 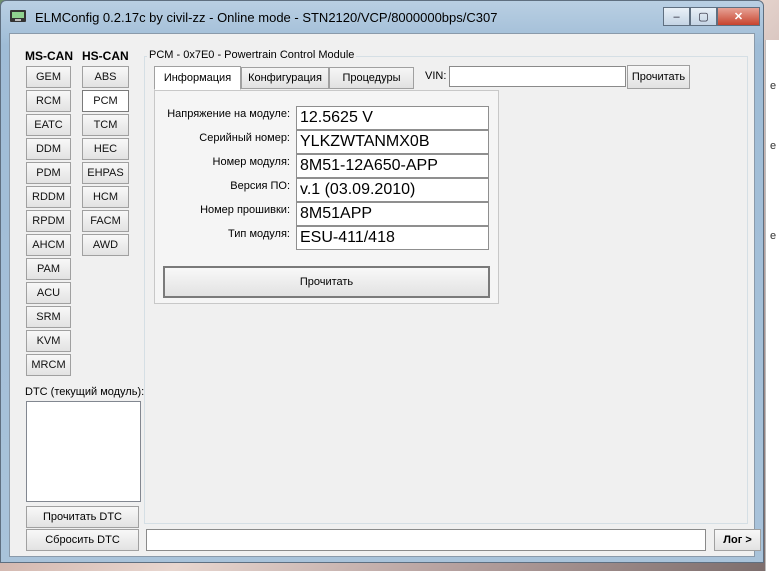 What do you see at coordinates (371, 78) in the screenshot?
I see `tab-procedures: Процедуры` at bounding box center [371, 78].